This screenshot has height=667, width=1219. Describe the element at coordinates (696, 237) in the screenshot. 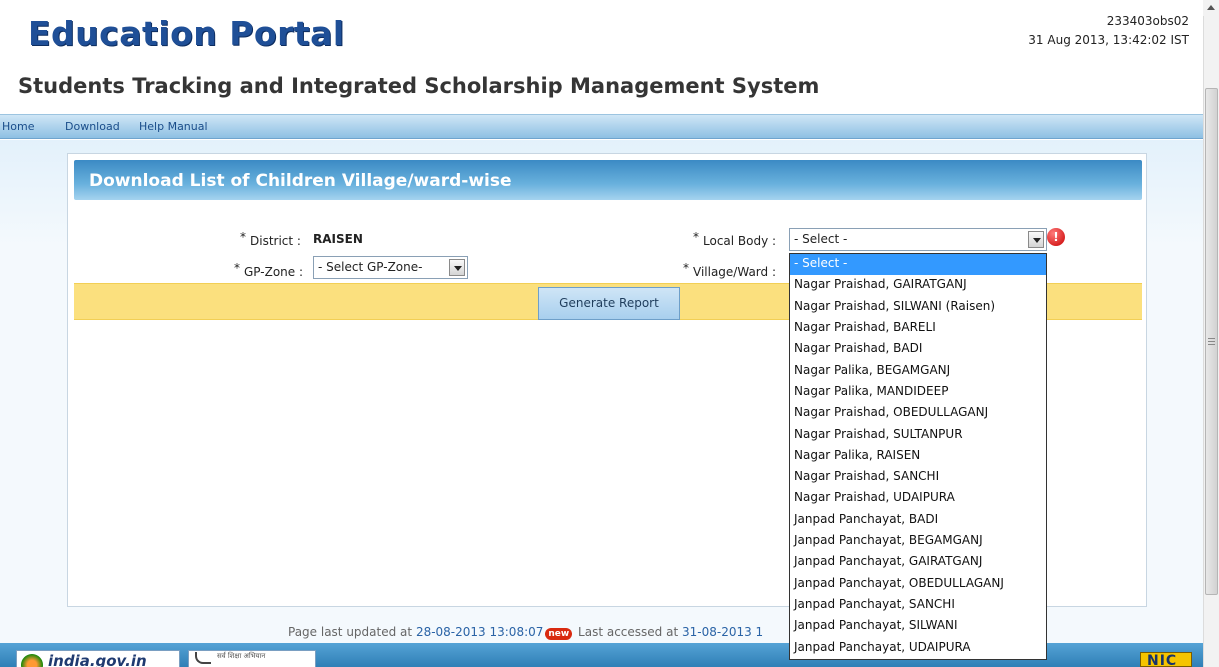

I see `local-body-required-marker: *` at that location.